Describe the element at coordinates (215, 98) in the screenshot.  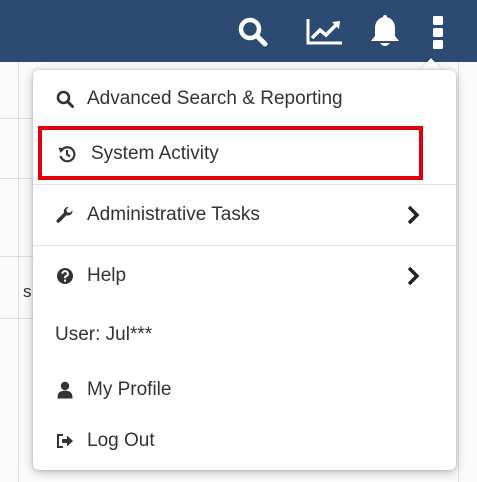
I see `menu-item-label: Advanced Search & Reporting` at that location.